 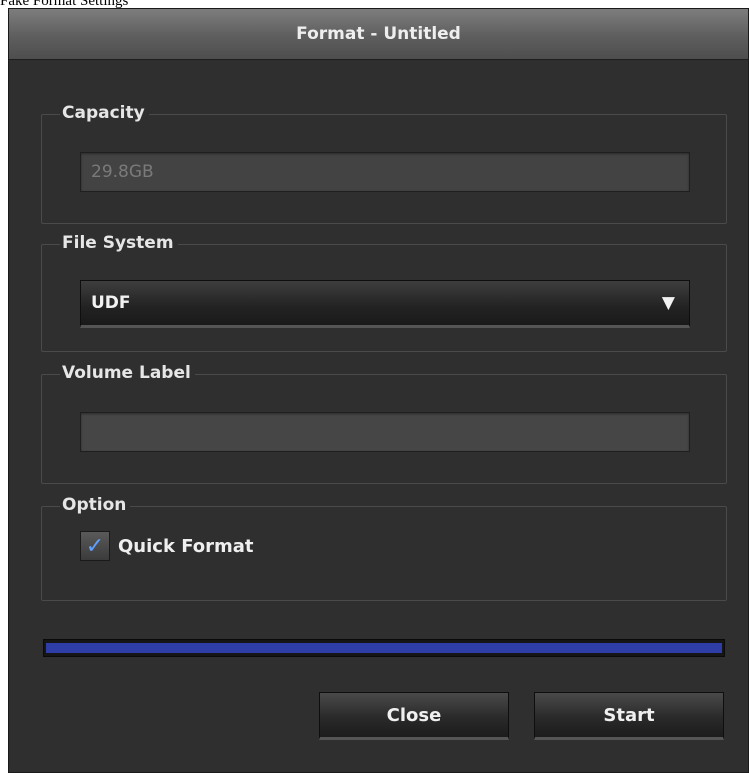 I want to click on format-progress-bar, so click(x=384, y=648).